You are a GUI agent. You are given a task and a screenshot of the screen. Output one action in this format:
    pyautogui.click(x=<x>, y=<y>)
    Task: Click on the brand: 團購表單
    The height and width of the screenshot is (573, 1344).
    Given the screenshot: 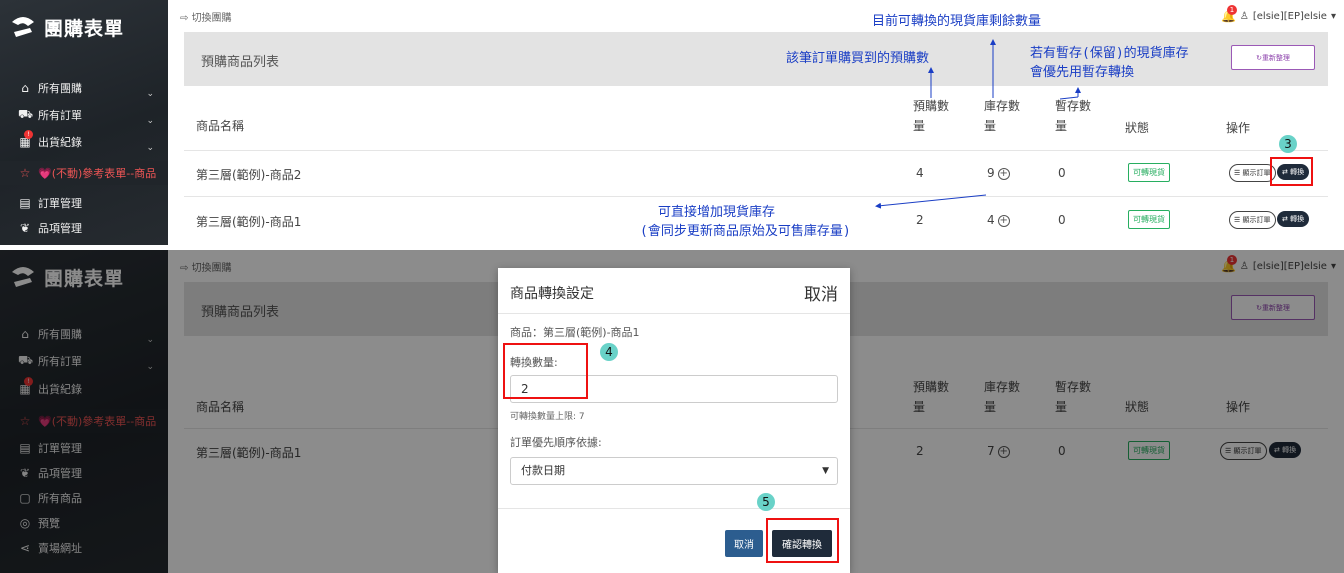 What is the action you would take?
    pyautogui.click(x=66, y=27)
    